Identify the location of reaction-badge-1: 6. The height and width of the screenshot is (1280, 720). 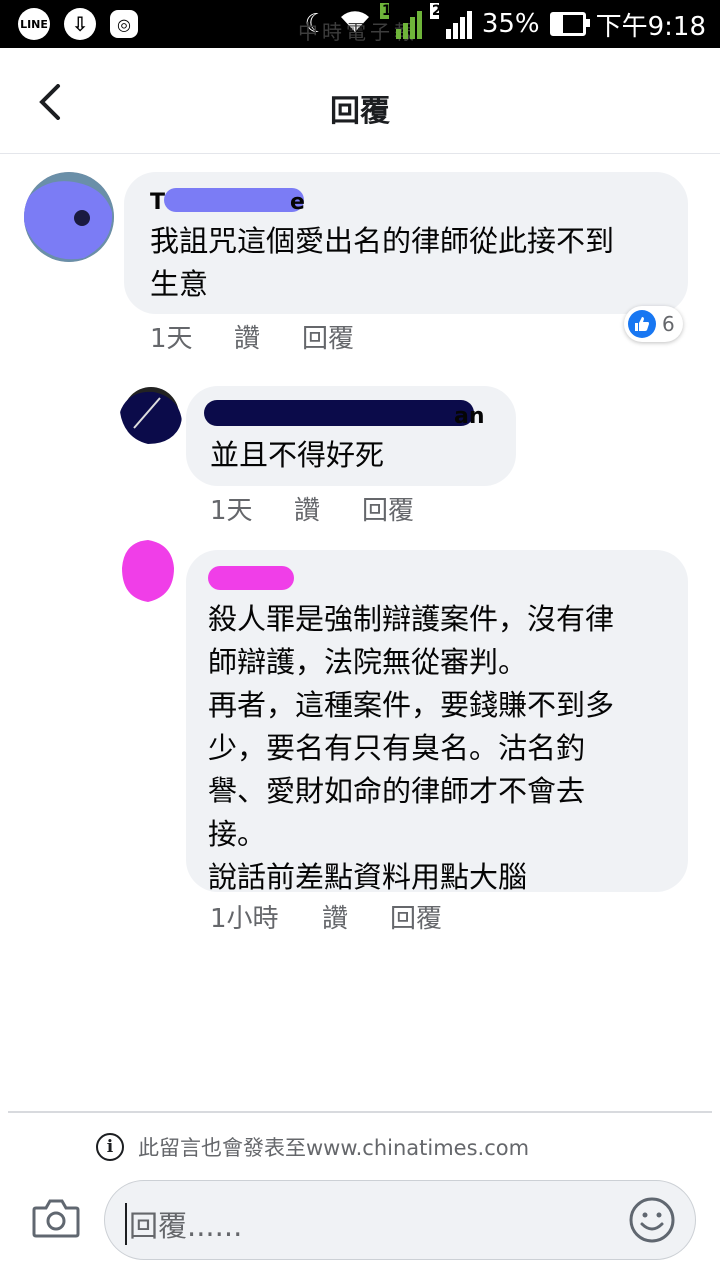
(653, 324).